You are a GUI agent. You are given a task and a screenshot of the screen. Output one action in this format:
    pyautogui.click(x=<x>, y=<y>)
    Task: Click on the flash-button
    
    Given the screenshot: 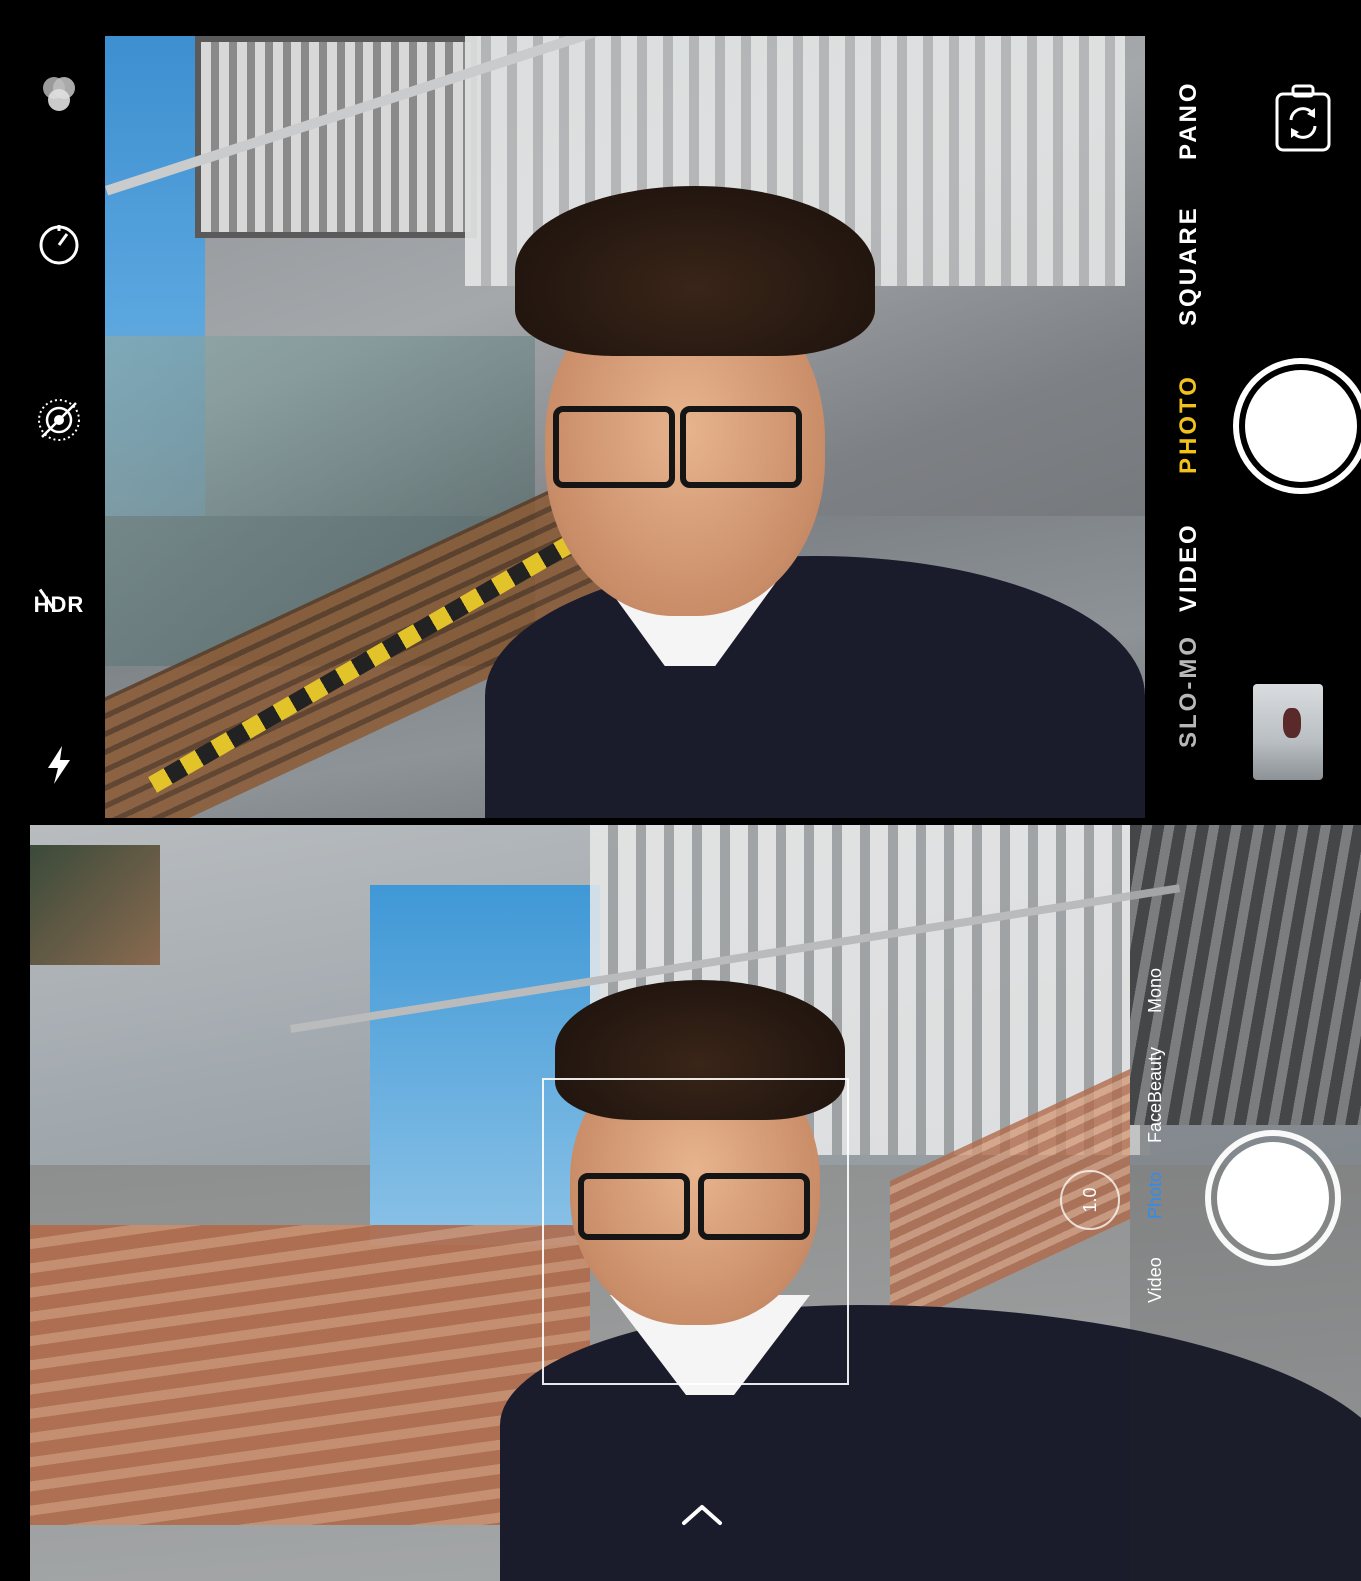 What is the action you would take?
    pyautogui.click(x=59, y=765)
    